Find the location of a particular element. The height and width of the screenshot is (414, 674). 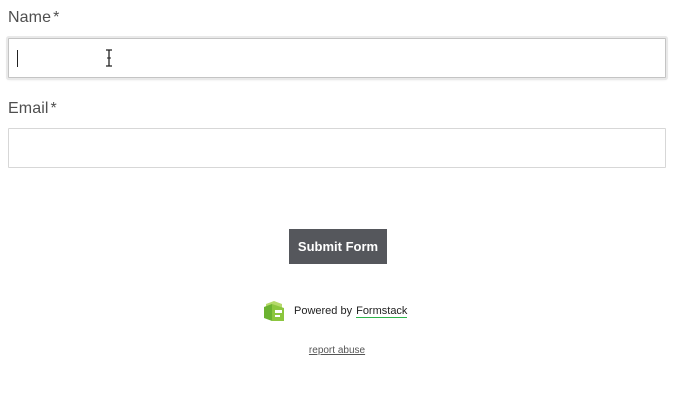

submit-form-button: Submit Form is located at coordinates (338, 246).